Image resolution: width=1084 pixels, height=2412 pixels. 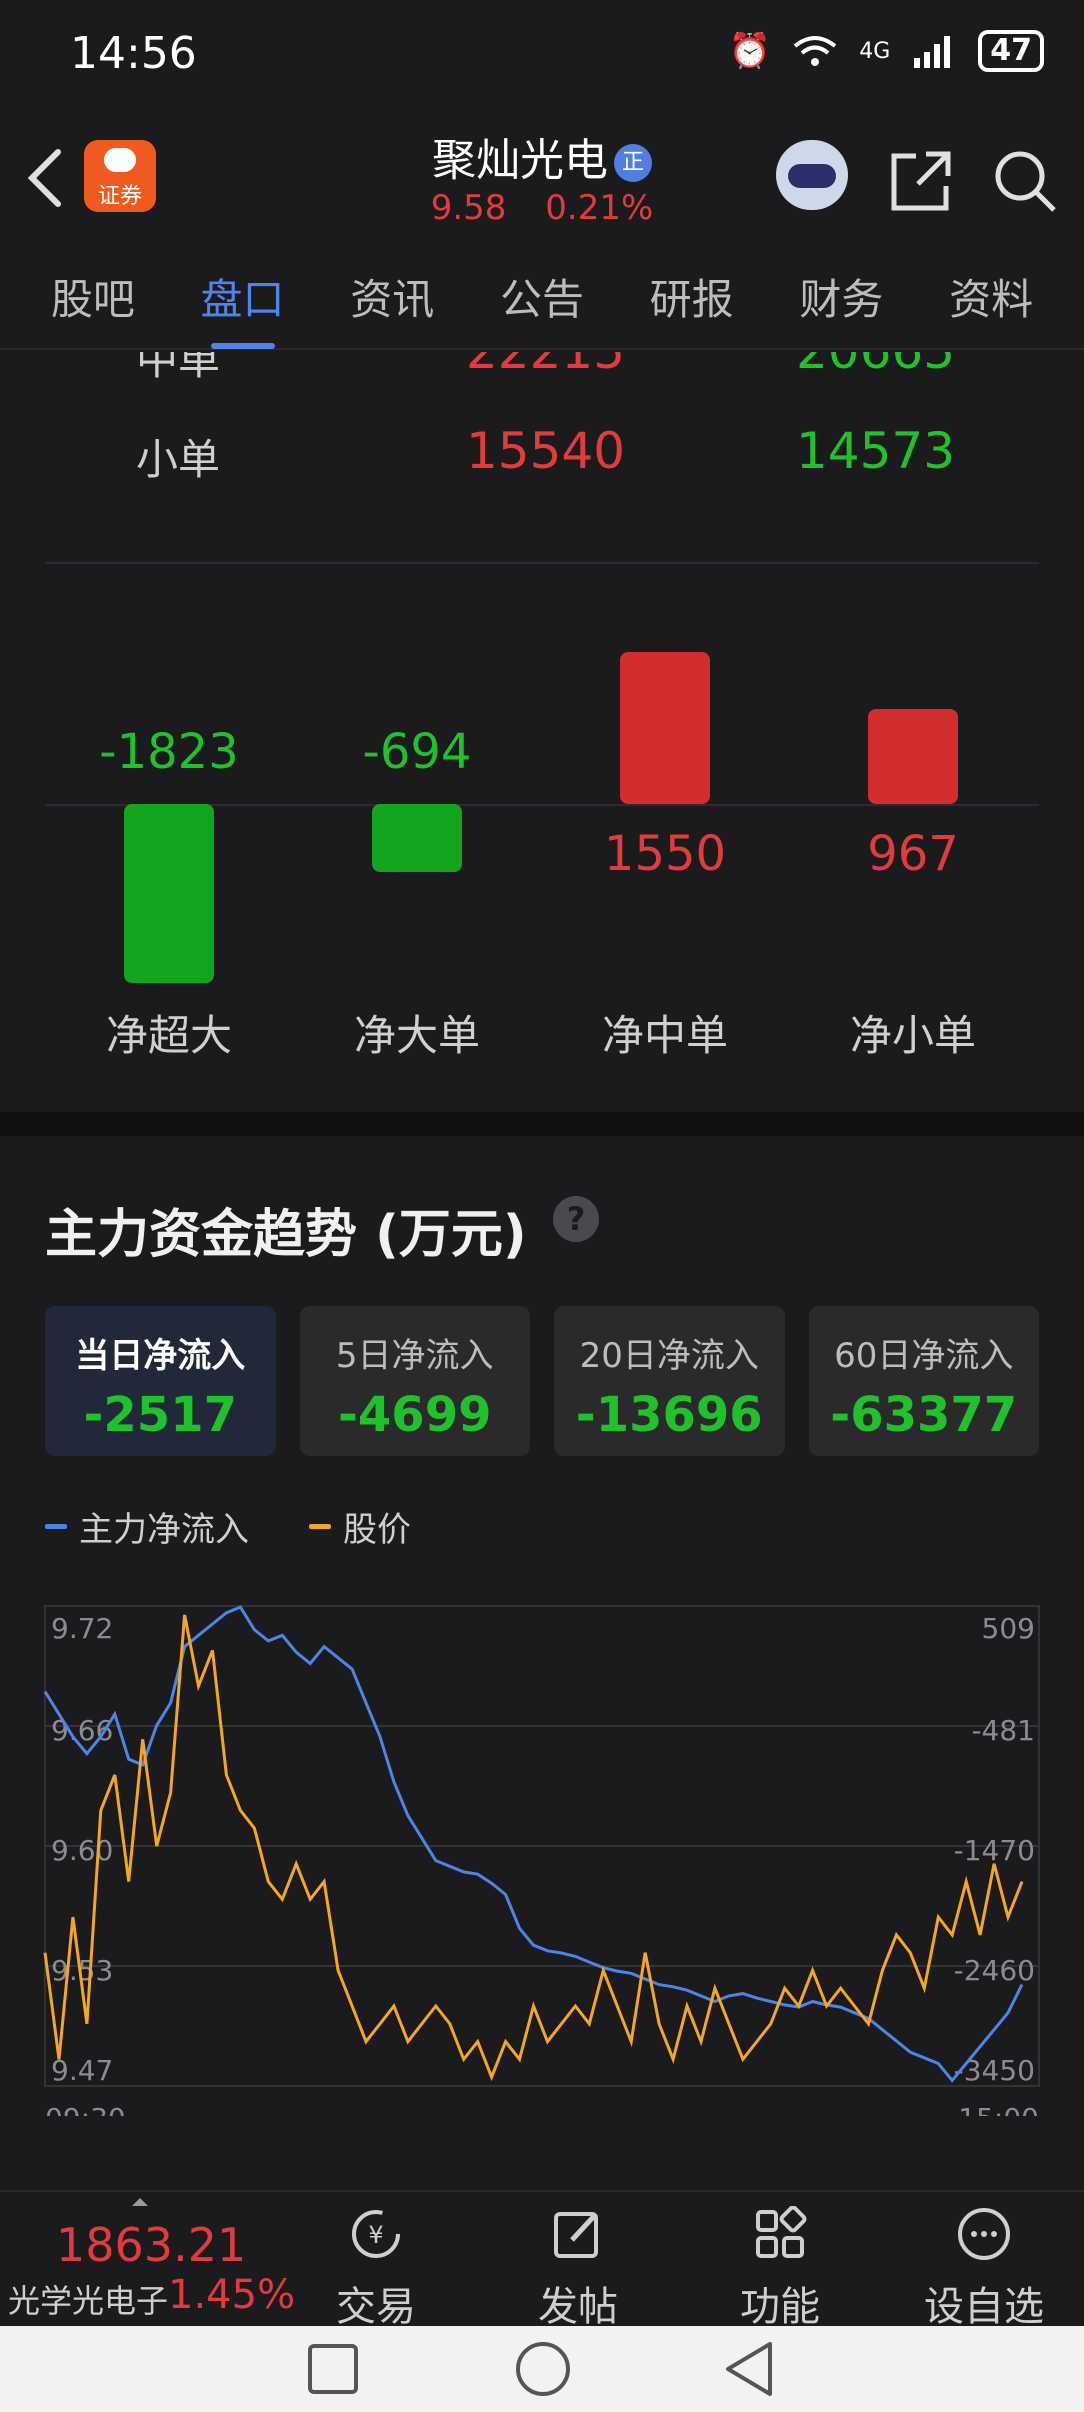 I want to click on status-bar: 14:56 ⏰ 4G 47, so click(x=542, y=55).